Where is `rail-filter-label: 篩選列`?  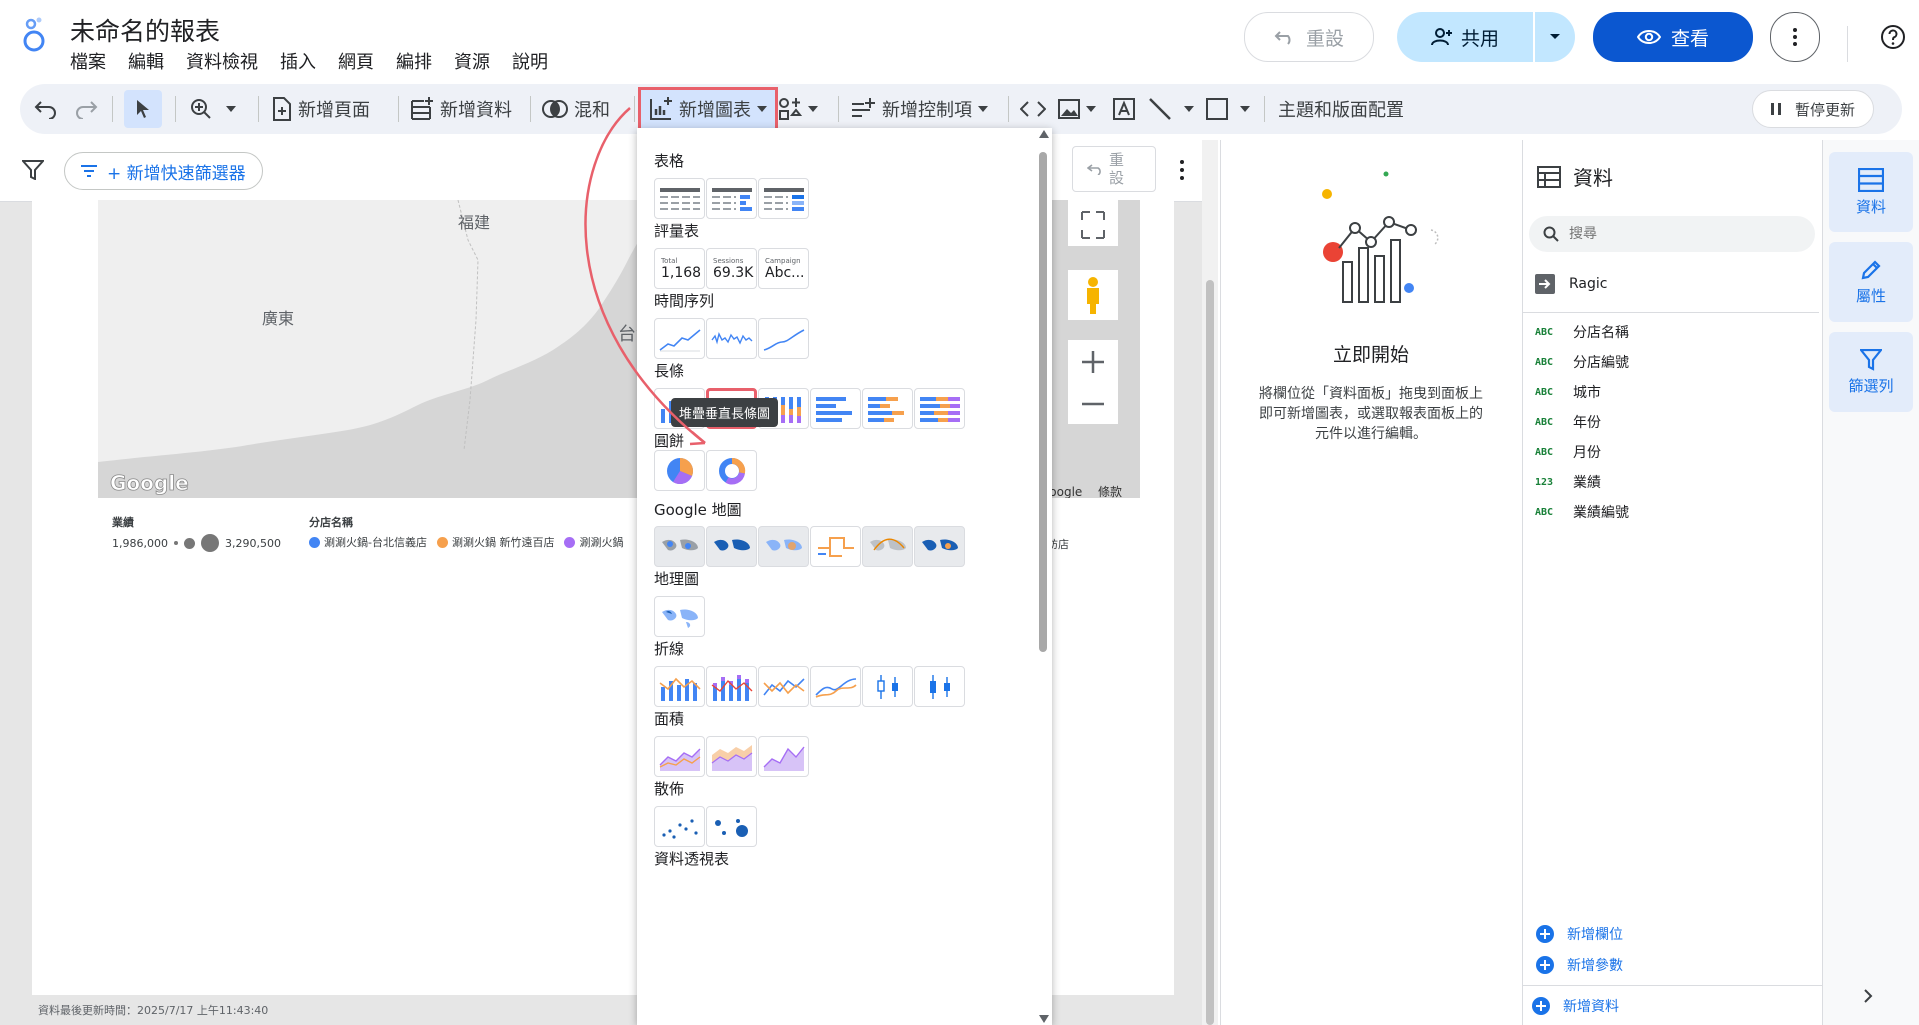
rail-filter-label: 篩選列 is located at coordinates (1871, 385).